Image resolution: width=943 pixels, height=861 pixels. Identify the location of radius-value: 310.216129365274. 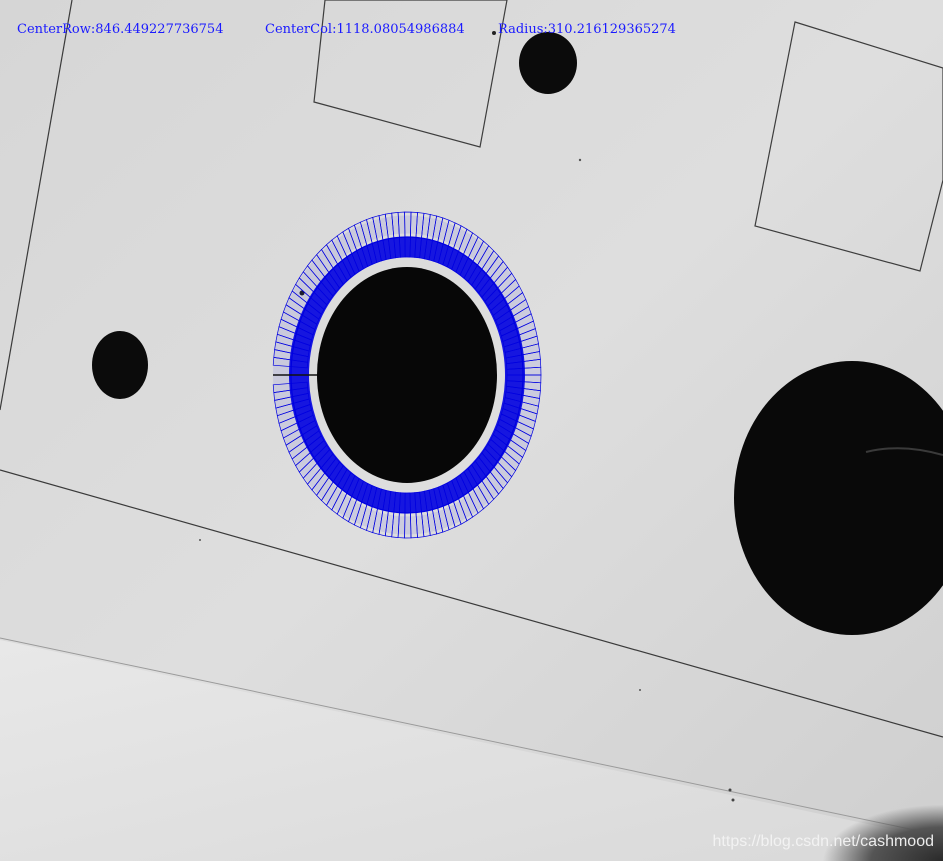
(611, 29).